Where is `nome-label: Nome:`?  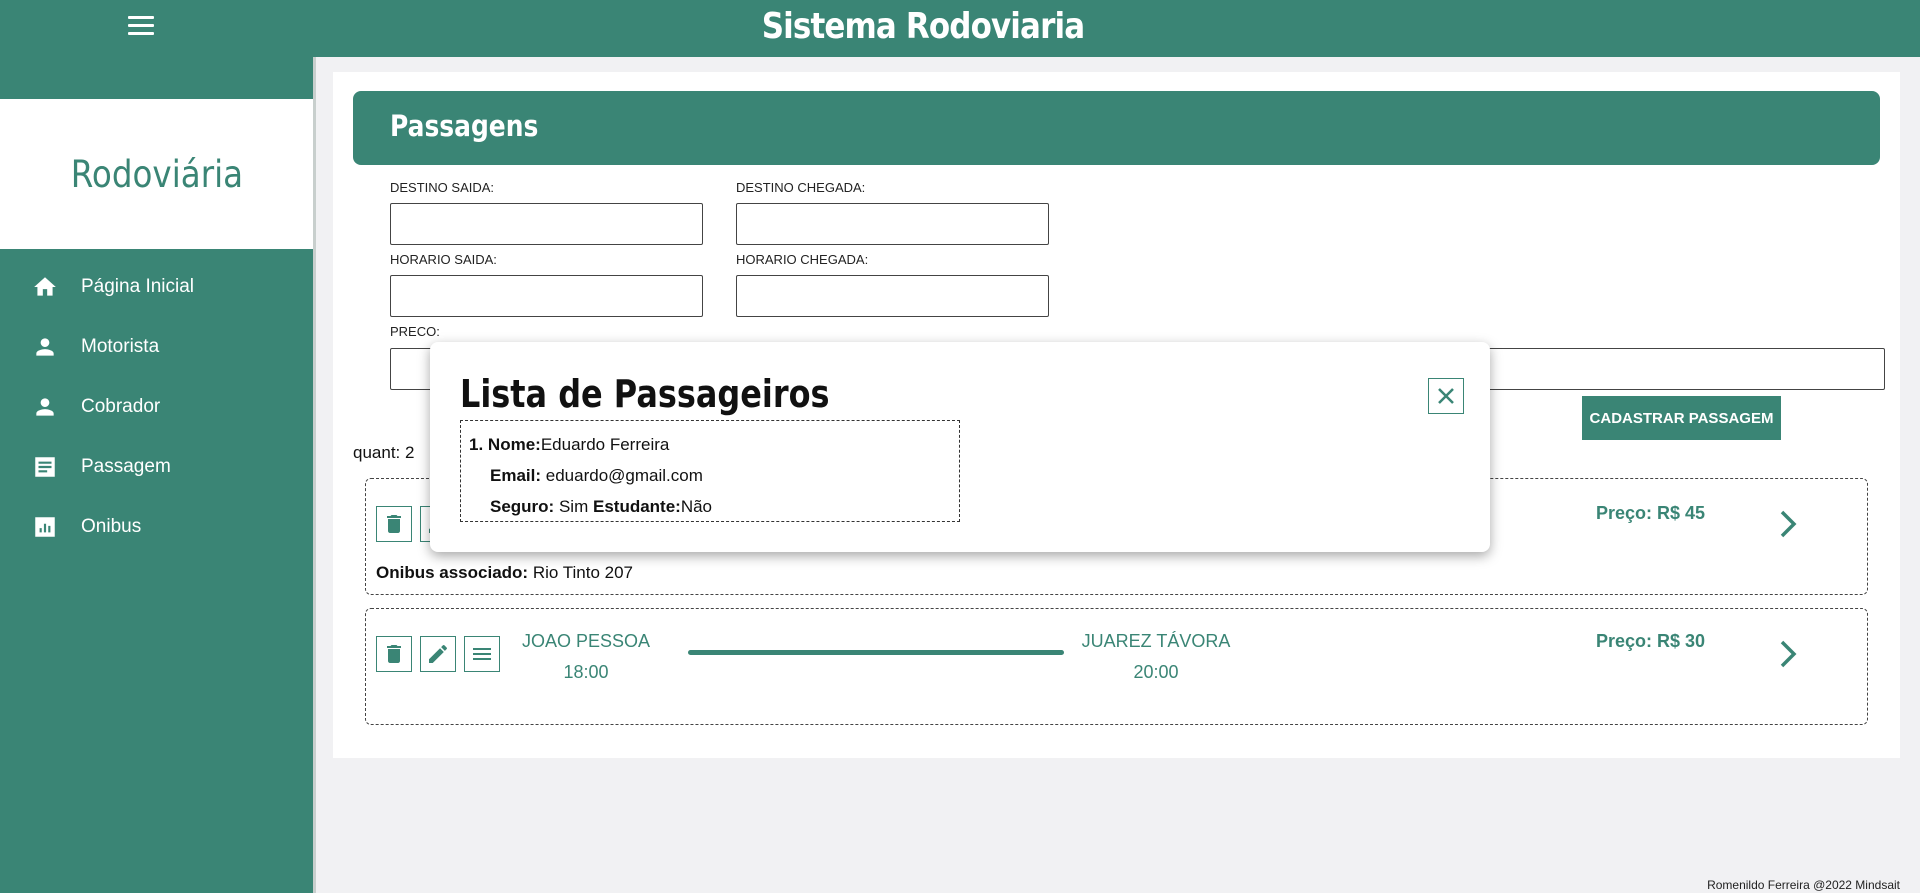 nome-label: Nome: is located at coordinates (514, 444).